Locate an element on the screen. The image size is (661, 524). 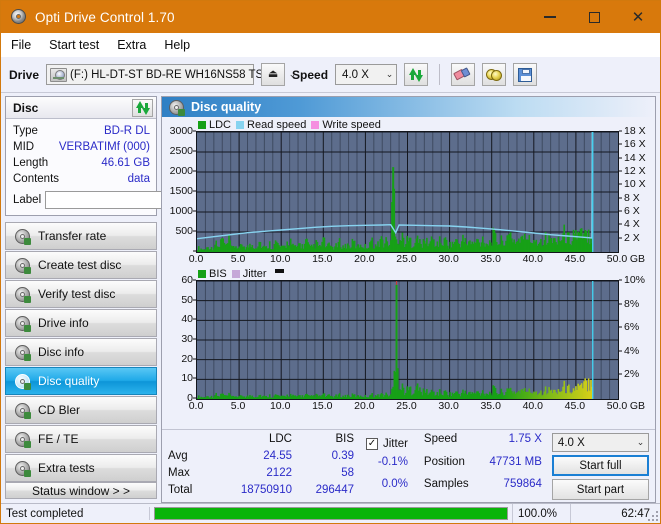
erase-button is located at coordinates (463, 74).